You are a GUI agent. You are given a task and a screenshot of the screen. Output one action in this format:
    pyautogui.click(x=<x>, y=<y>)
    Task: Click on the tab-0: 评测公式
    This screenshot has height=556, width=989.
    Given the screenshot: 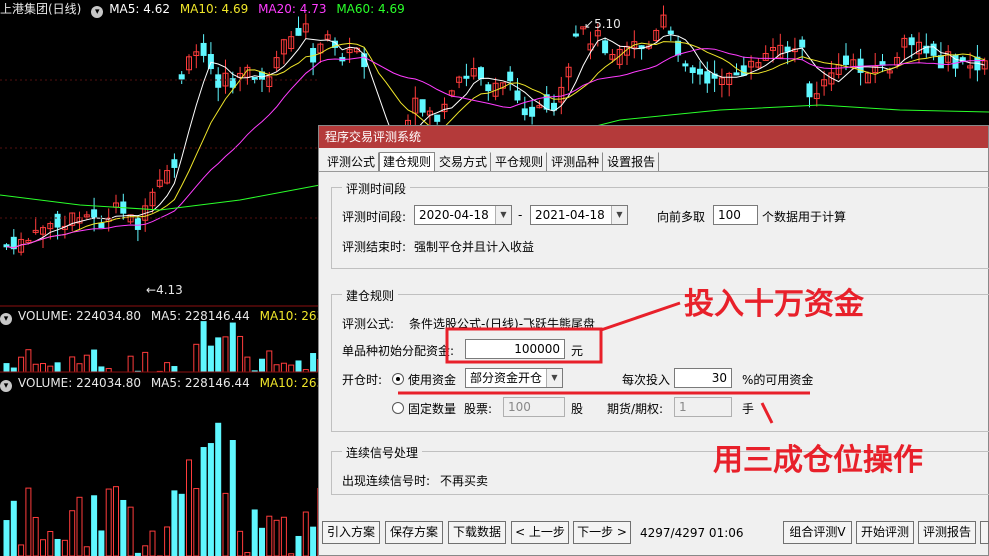 What is the action you would take?
    pyautogui.click(x=351, y=162)
    